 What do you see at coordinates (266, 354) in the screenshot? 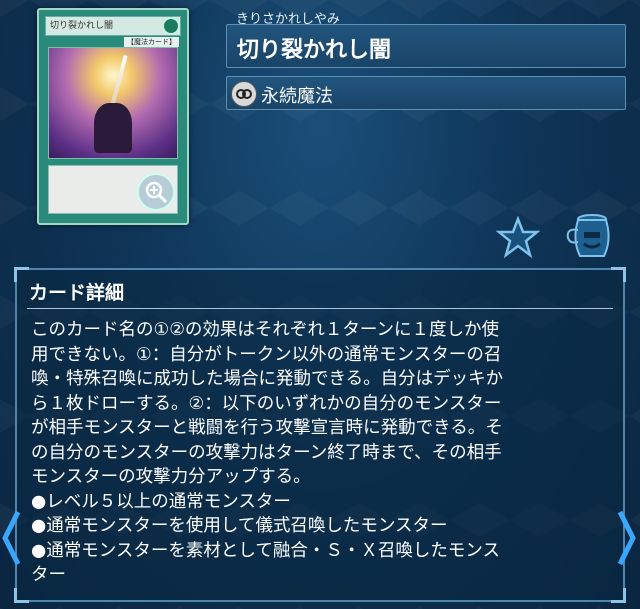
I see `effect-line: 用できない。①：自分がトークン以外の通常モンスターの召` at bounding box center [266, 354].